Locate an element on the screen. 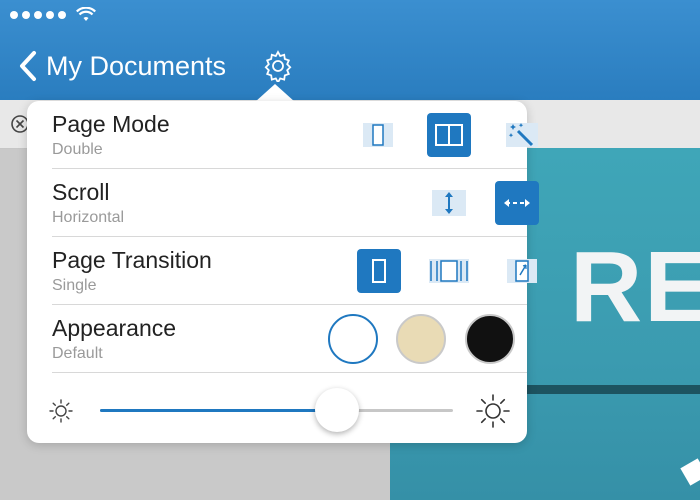 The height and width of the screenshot is (500, 700). double-page-option is located at coordinates (449, 135).